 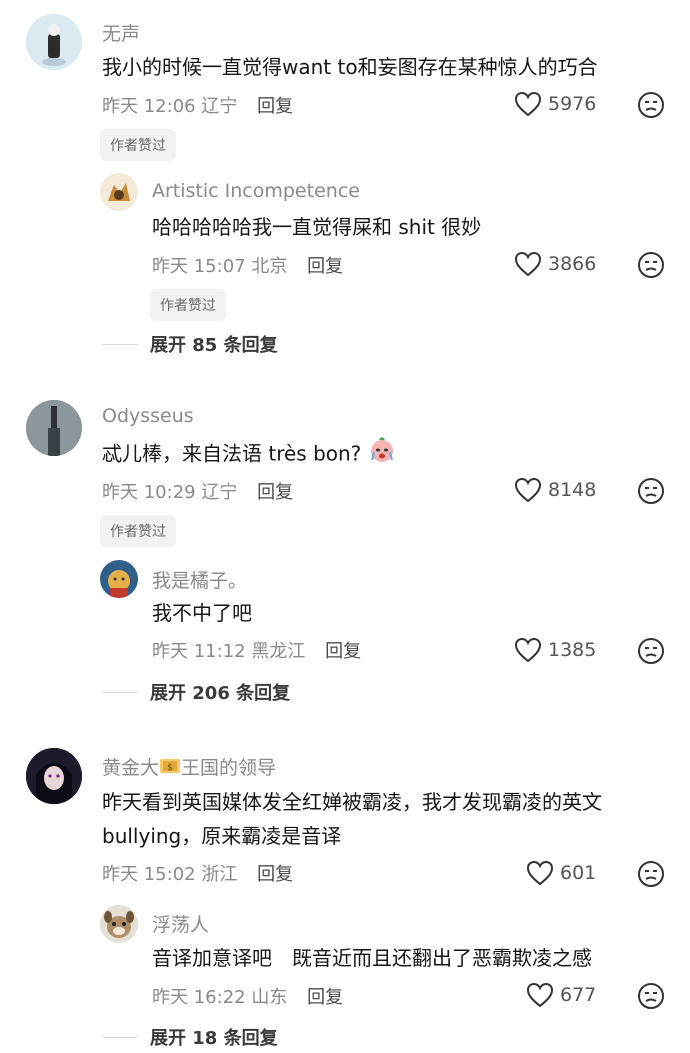 What do you see at coordinates (372, 958) in the screenshot?
I see `reply-text: 音译加意译吧 既音近而且还翻出了恶霸欺凌之感` at bounding box center [372, 958].